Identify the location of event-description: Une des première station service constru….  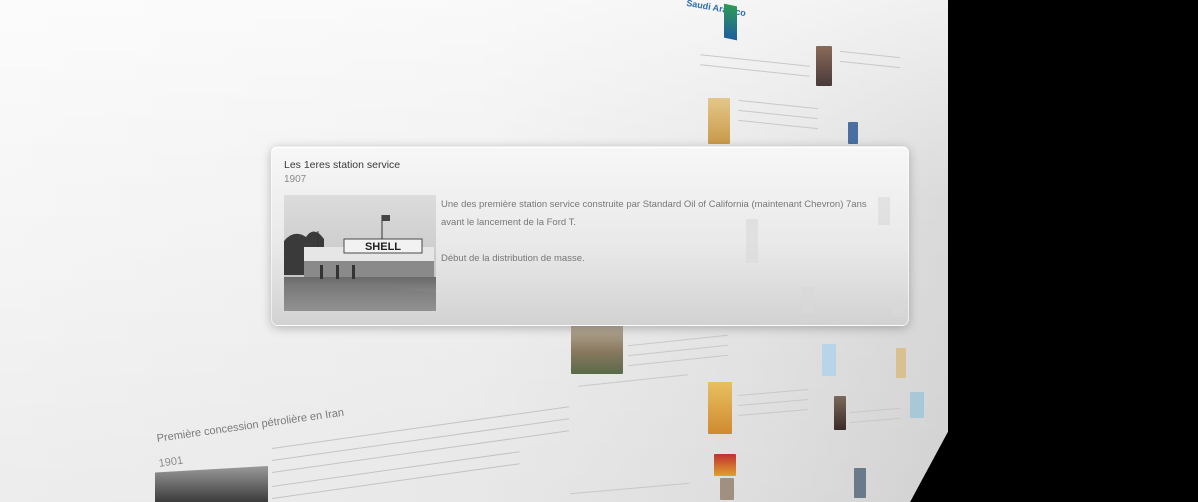
(666, 232).